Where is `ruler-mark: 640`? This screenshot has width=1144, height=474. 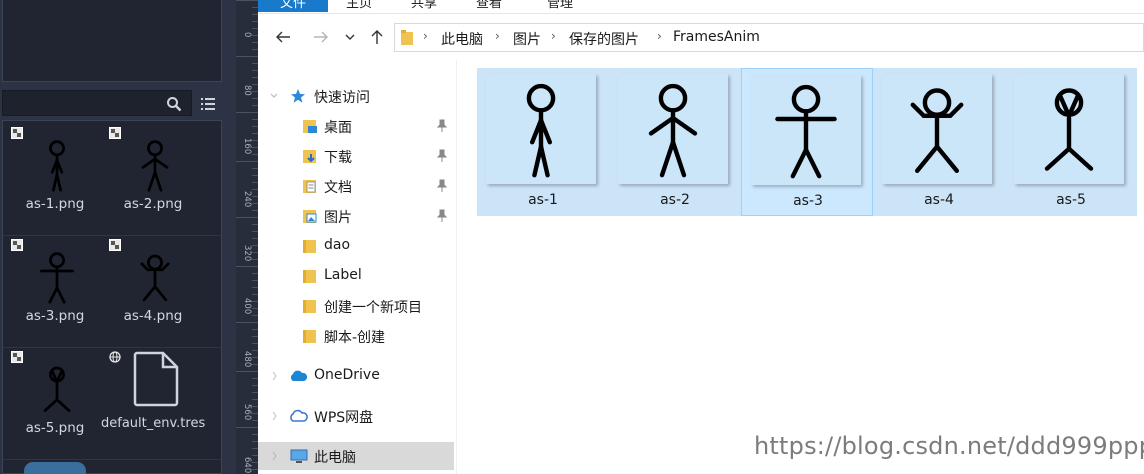
ruler-mark: 640 is located at coordinates (247, 465).